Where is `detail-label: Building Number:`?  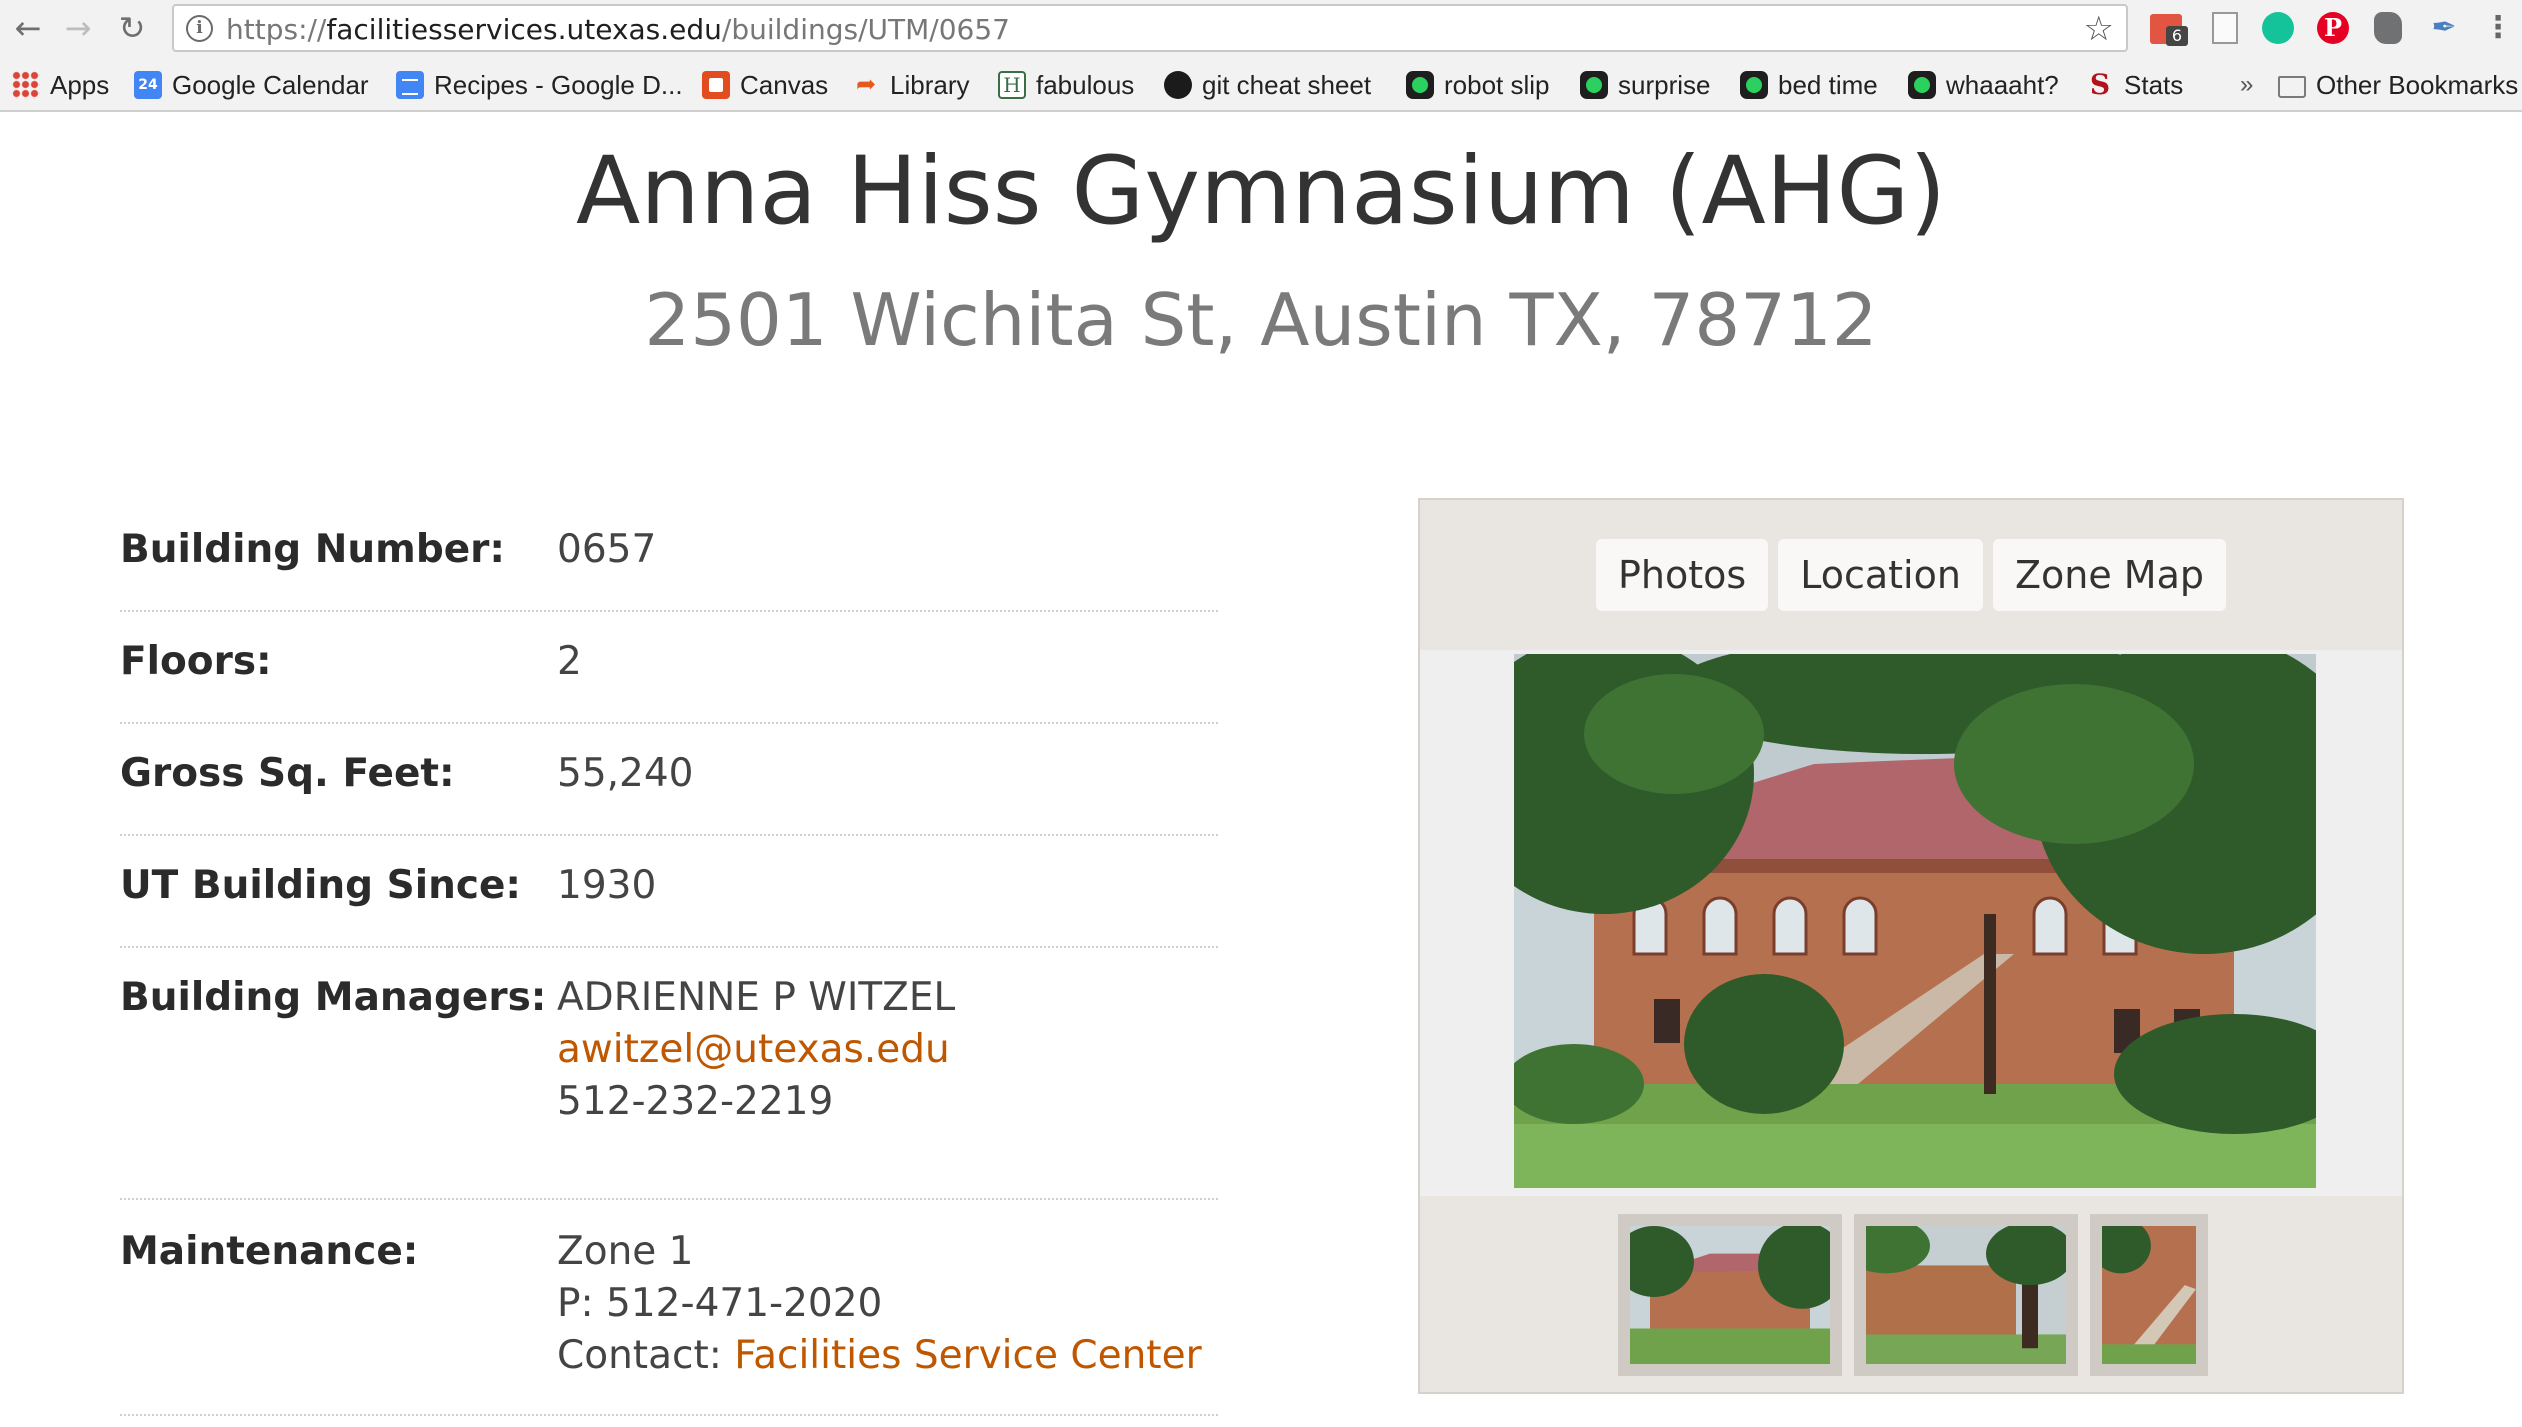
detail-label: Building Number: is located at coordinates (313, 549).